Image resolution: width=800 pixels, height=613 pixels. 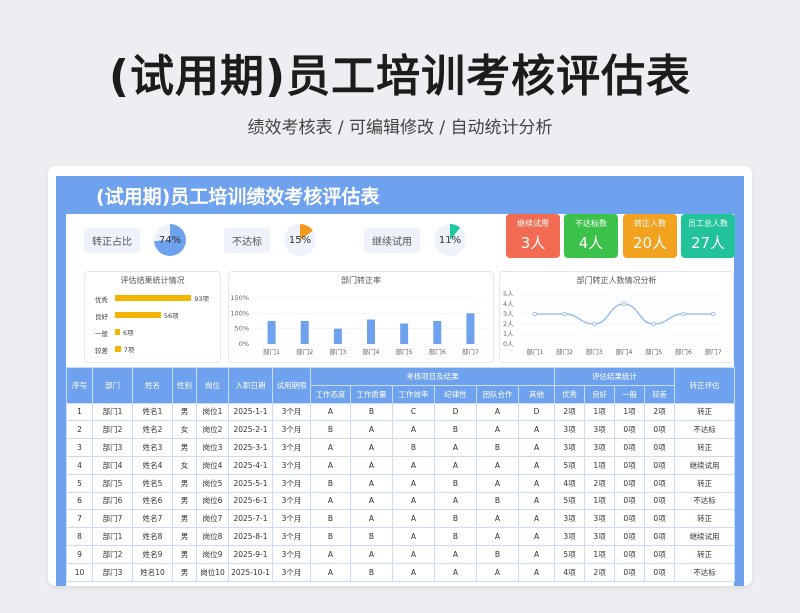 I want to click on header-index: 序号, so click(x=79, y=385).